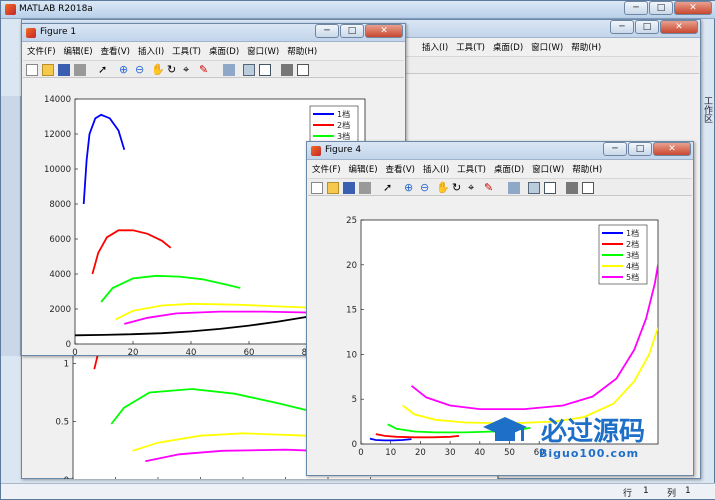 This screenshot has width=715, height=500. What do you see at coordinates (60, 240) in the screenshot?
I see `y-tick-label: 6000` at bounding box center [60, 240].